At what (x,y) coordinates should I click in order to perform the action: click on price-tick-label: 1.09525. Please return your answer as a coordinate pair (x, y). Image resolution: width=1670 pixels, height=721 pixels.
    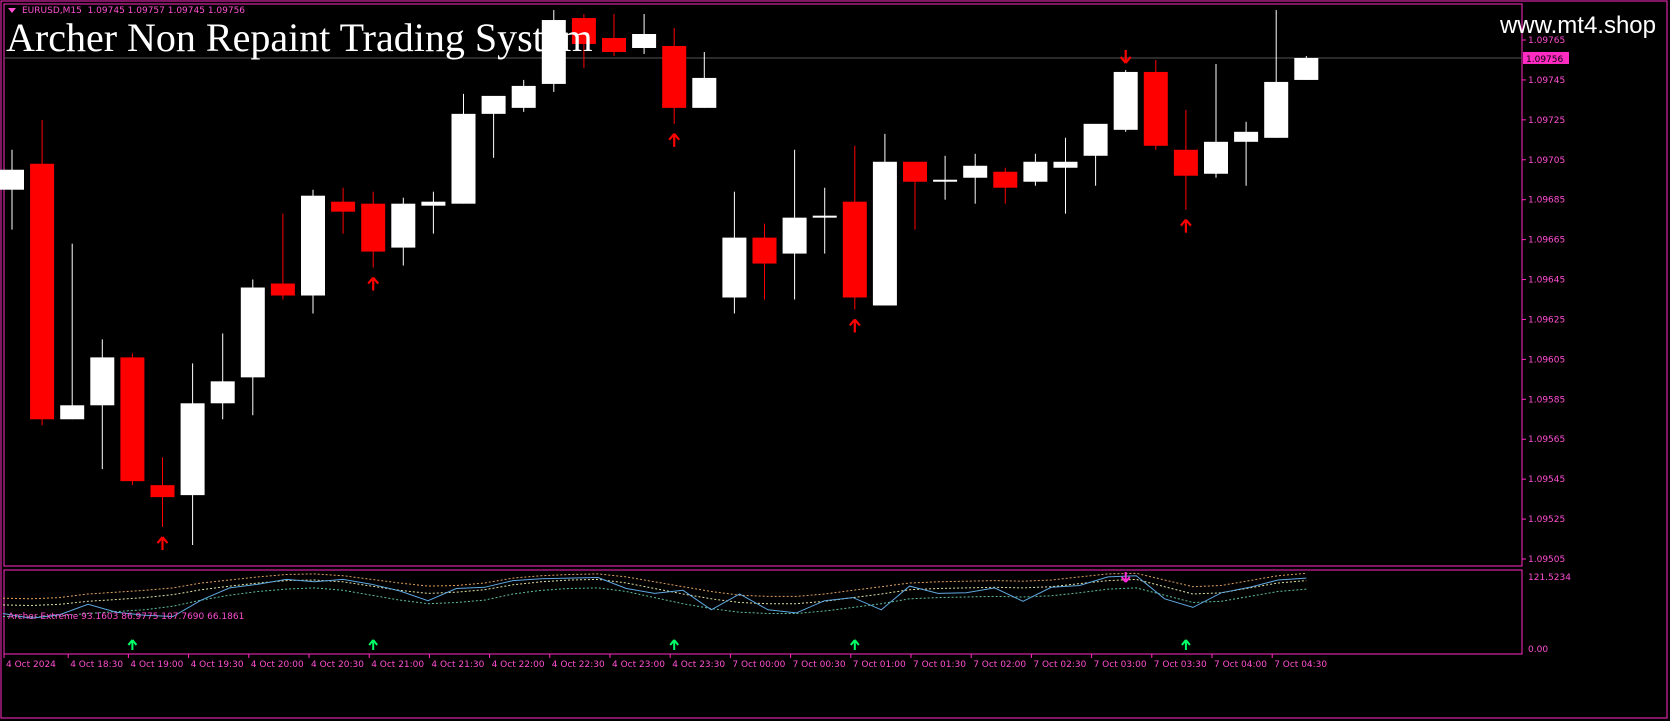
    Looking at the image, I should click on (1546, 520).